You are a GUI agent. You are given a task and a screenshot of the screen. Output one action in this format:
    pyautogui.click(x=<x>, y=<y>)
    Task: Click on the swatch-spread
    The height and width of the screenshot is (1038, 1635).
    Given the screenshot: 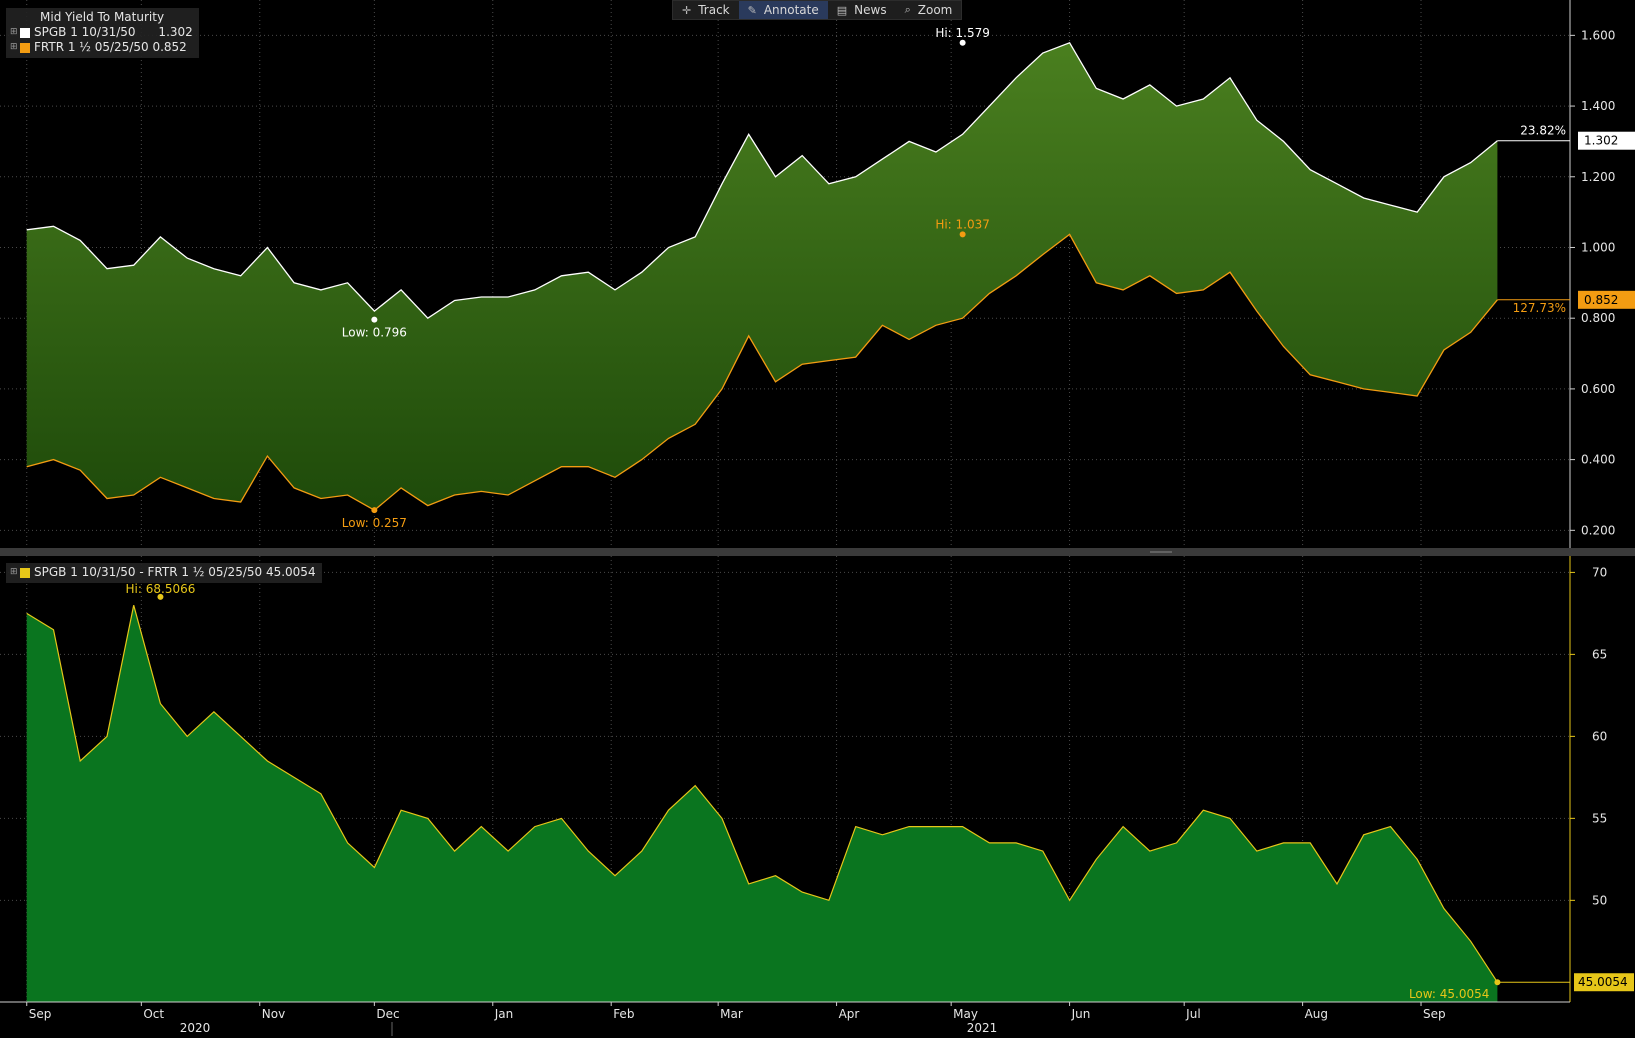 What is the action you would take?
    pyautogui.click(x=25, y=572)
    